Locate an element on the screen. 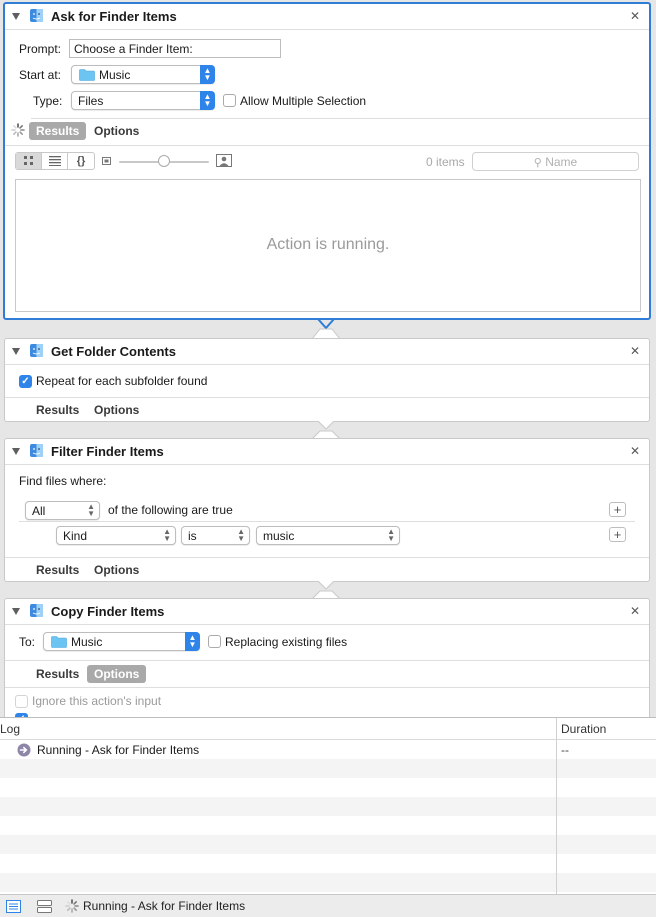 Image resolution: width=656 pixels, height=917 pixels. log-duration: -- is located at coordinates (565, 750).